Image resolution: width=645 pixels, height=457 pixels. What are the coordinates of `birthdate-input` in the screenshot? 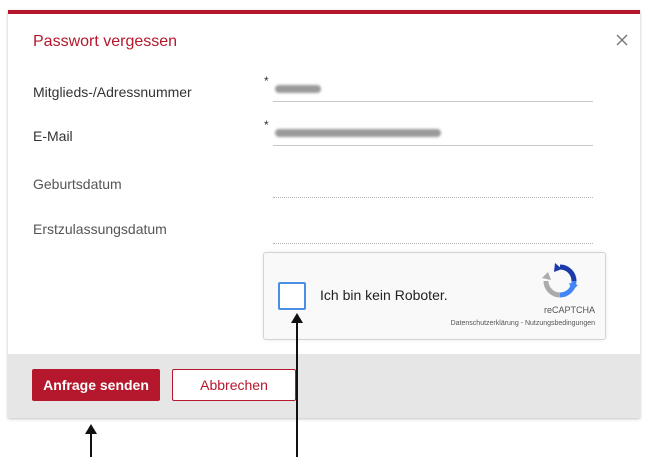 It's located at (433, 187).